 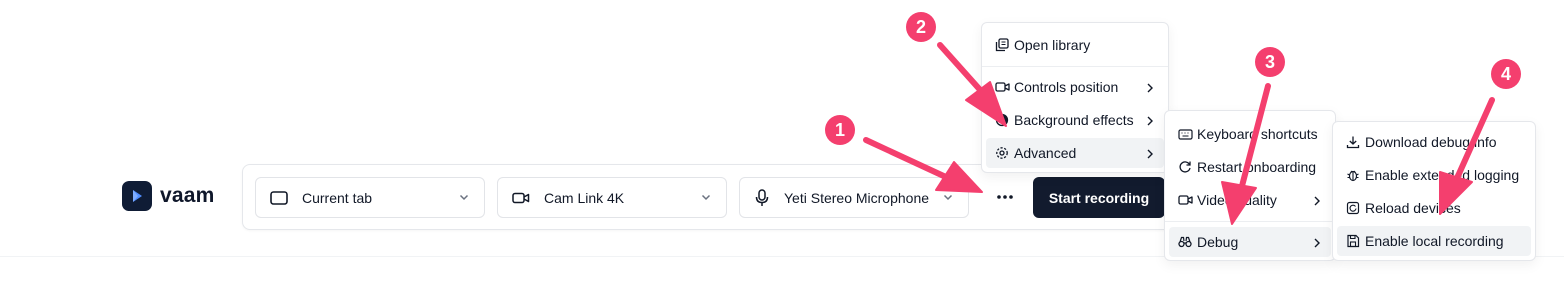 I want to click on menu-item-controls-position: Controls position, so click(x=1075, y=87).